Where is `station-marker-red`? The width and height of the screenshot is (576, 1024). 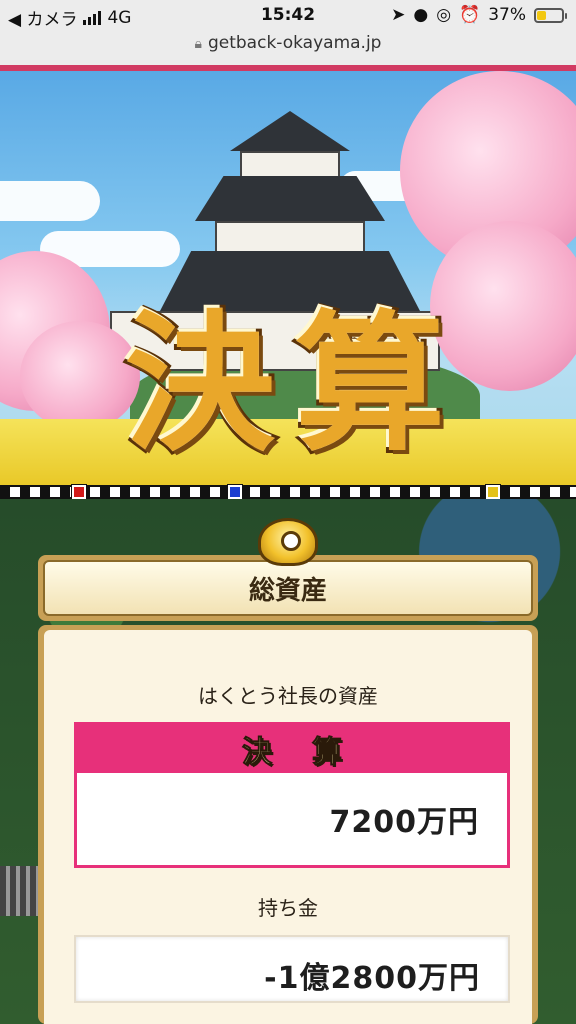
station-marker-red is located at coordinates (79, 492).